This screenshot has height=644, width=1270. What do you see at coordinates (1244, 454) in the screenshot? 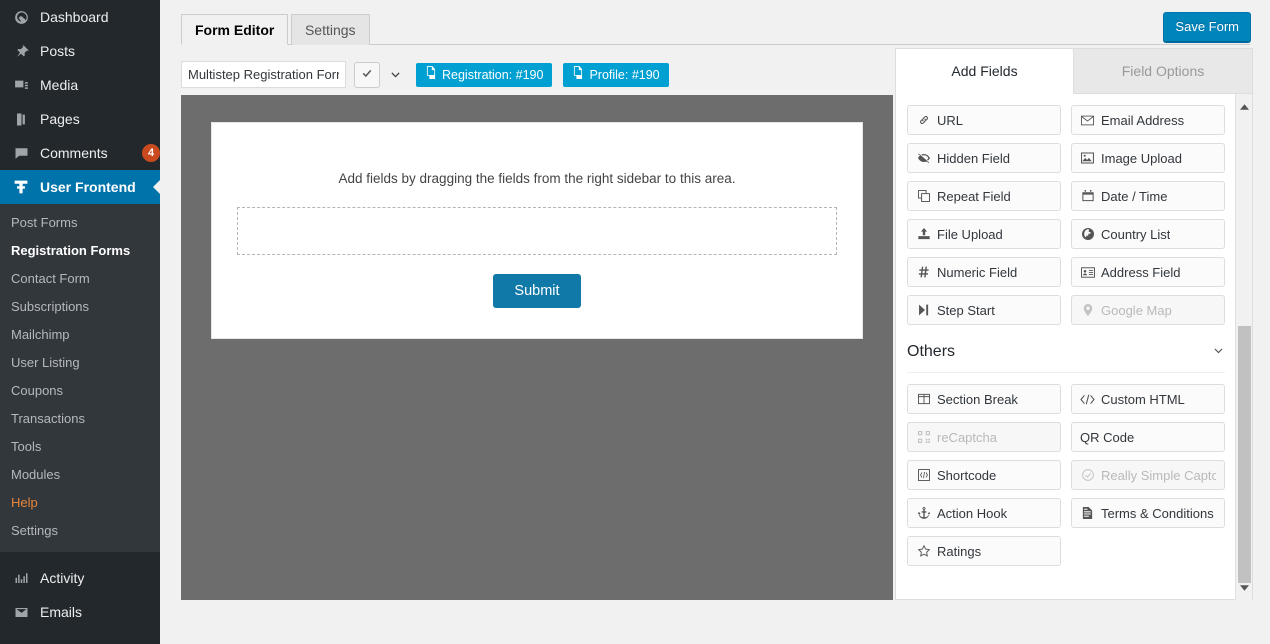
I see `scrollbar-thumb` at bounding box center [1244, 454].